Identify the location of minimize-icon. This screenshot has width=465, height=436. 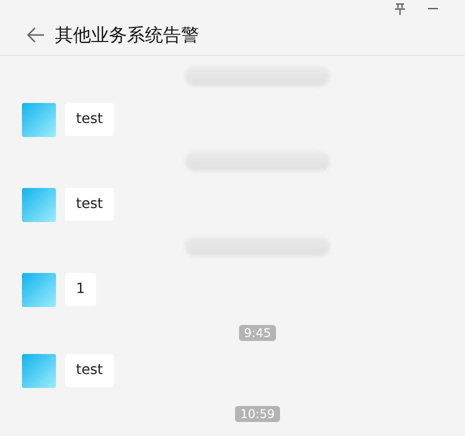
(433, 9).